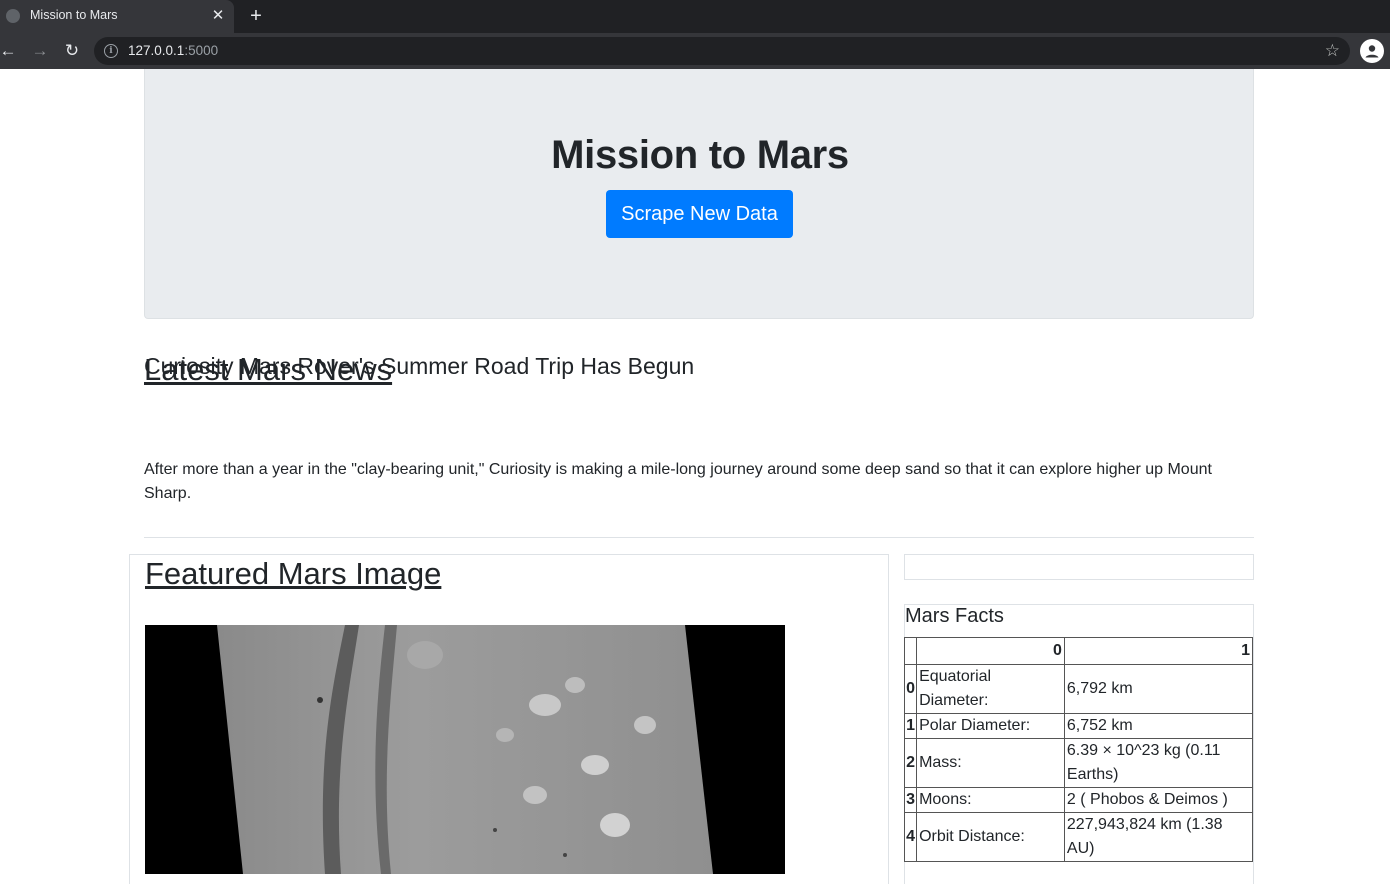  I want to click on fact-value: 6,752 km, so click(1158, 726).